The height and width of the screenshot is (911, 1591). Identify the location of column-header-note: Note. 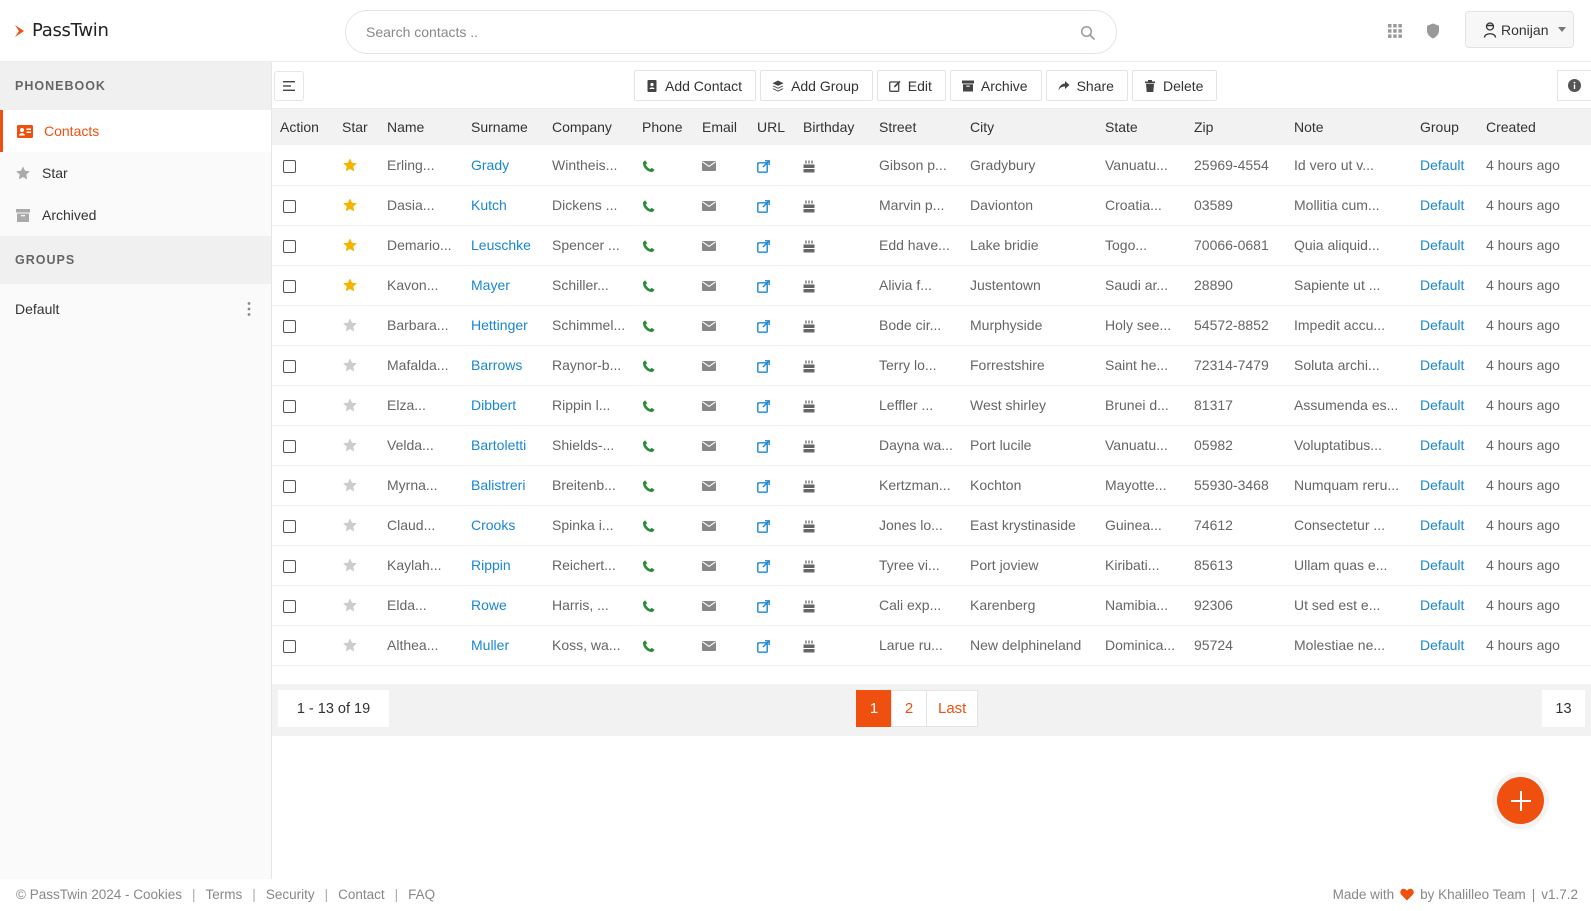
(1349, 127).